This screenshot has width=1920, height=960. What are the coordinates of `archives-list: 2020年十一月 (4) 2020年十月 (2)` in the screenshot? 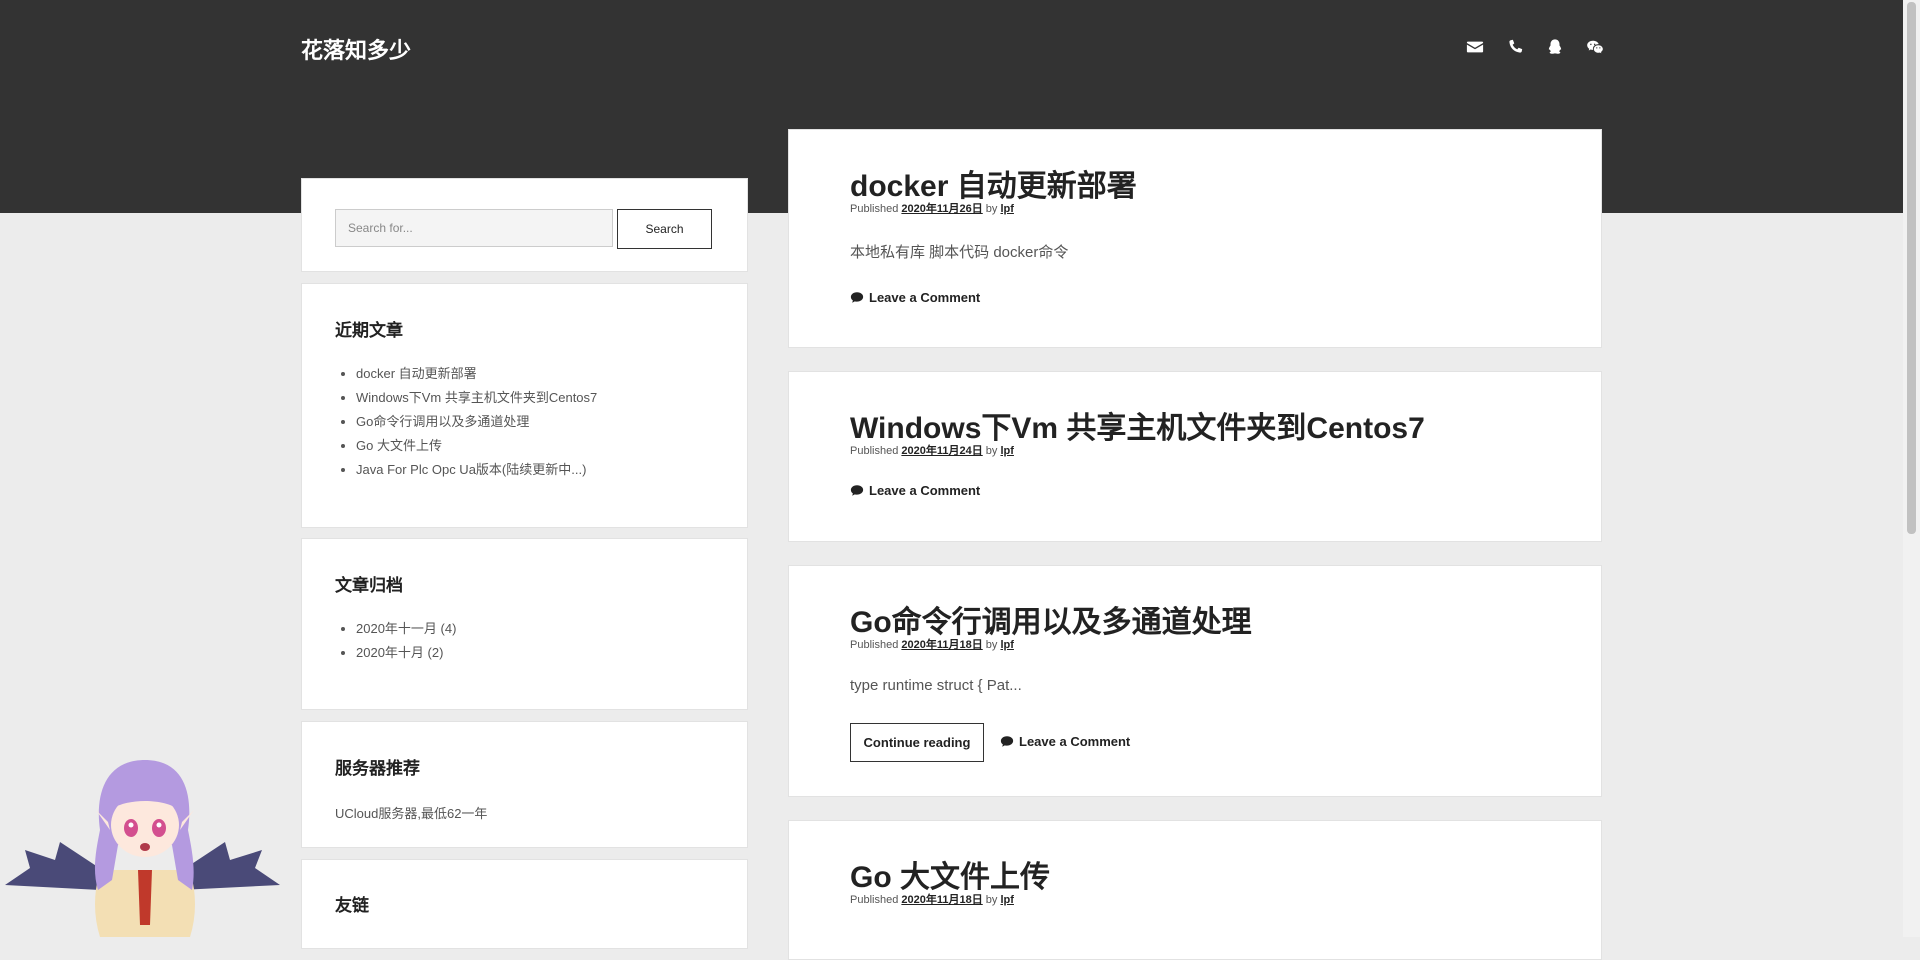 It's located at (395, 641).